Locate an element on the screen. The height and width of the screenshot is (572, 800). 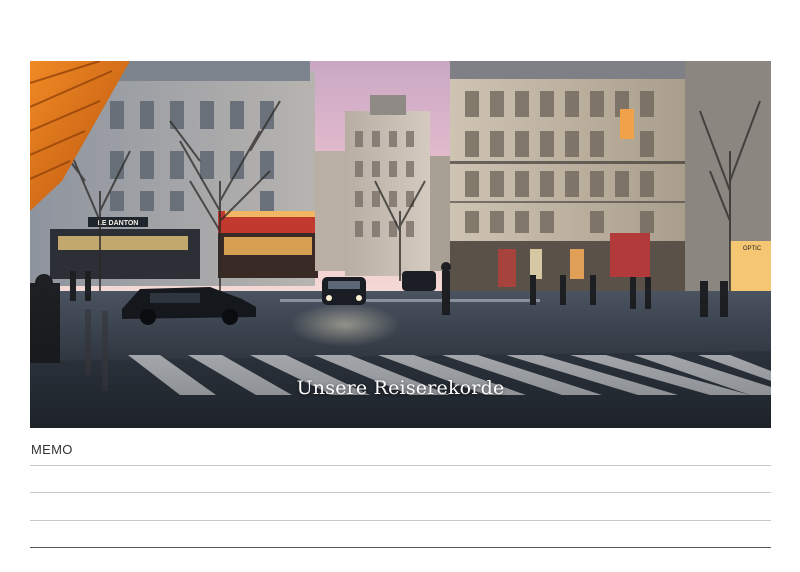
hero-caption: Unsere Reiserekorde is located at coordinates (400, 388).